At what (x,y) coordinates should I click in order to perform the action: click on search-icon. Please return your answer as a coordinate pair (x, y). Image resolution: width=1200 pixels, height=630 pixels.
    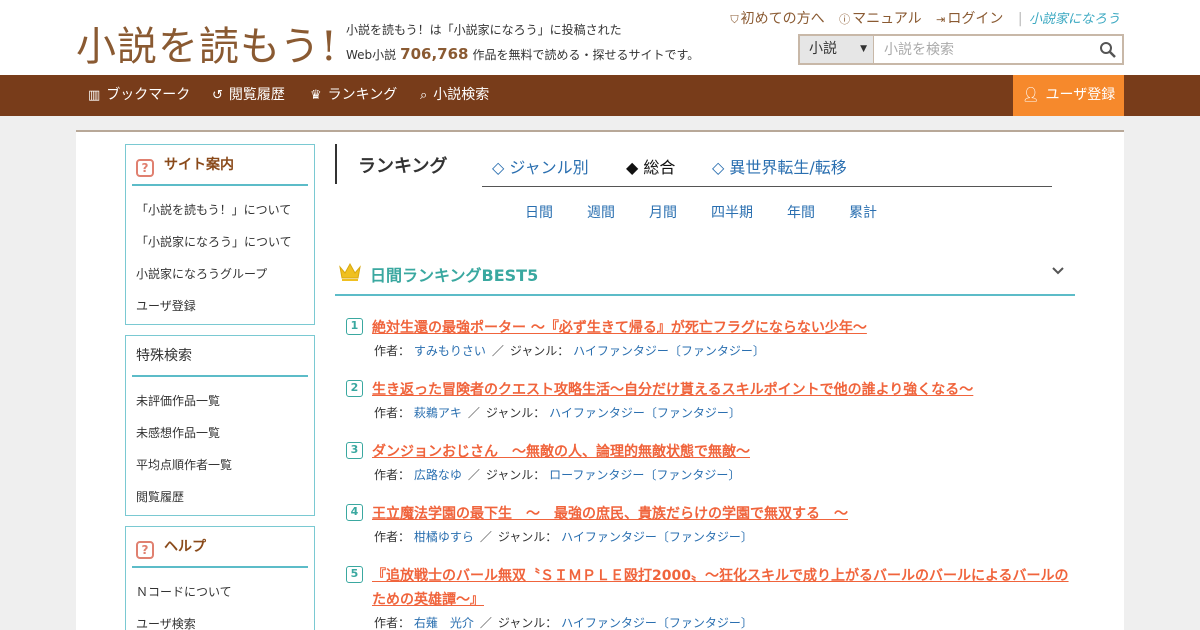
    Looking at the image, I should click on (1108, 50).